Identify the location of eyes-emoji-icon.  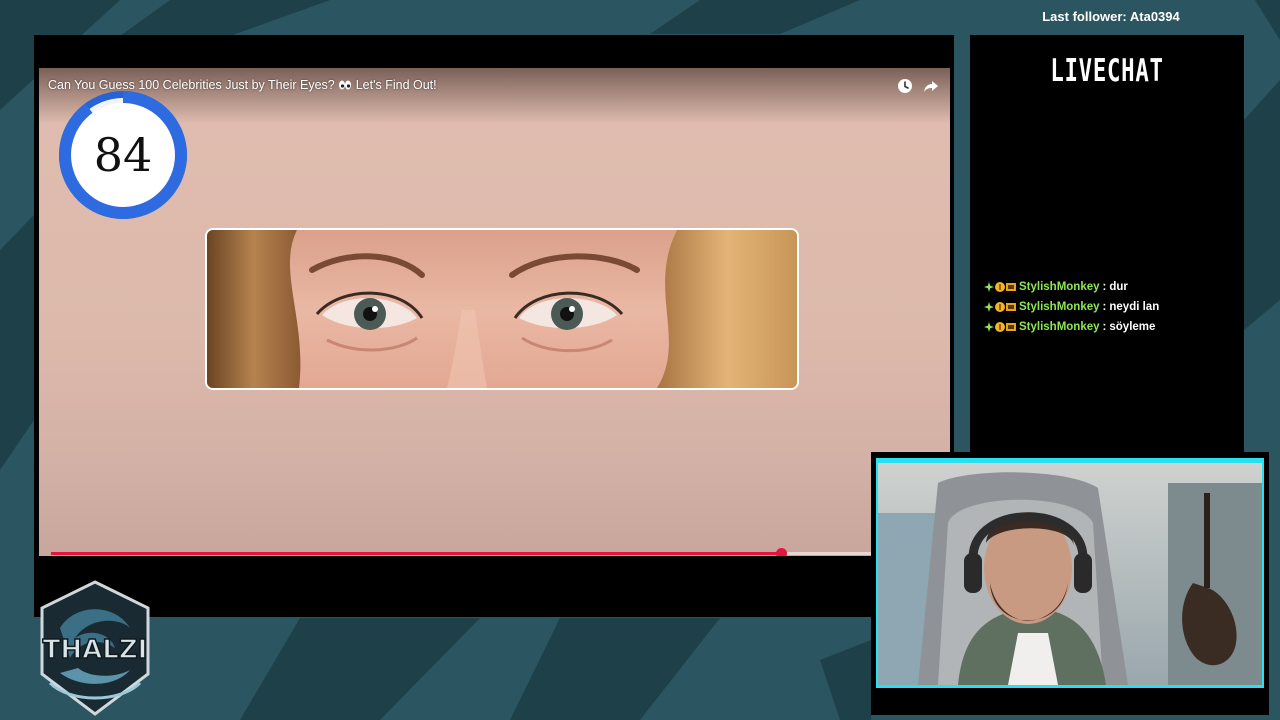
(345, 85).